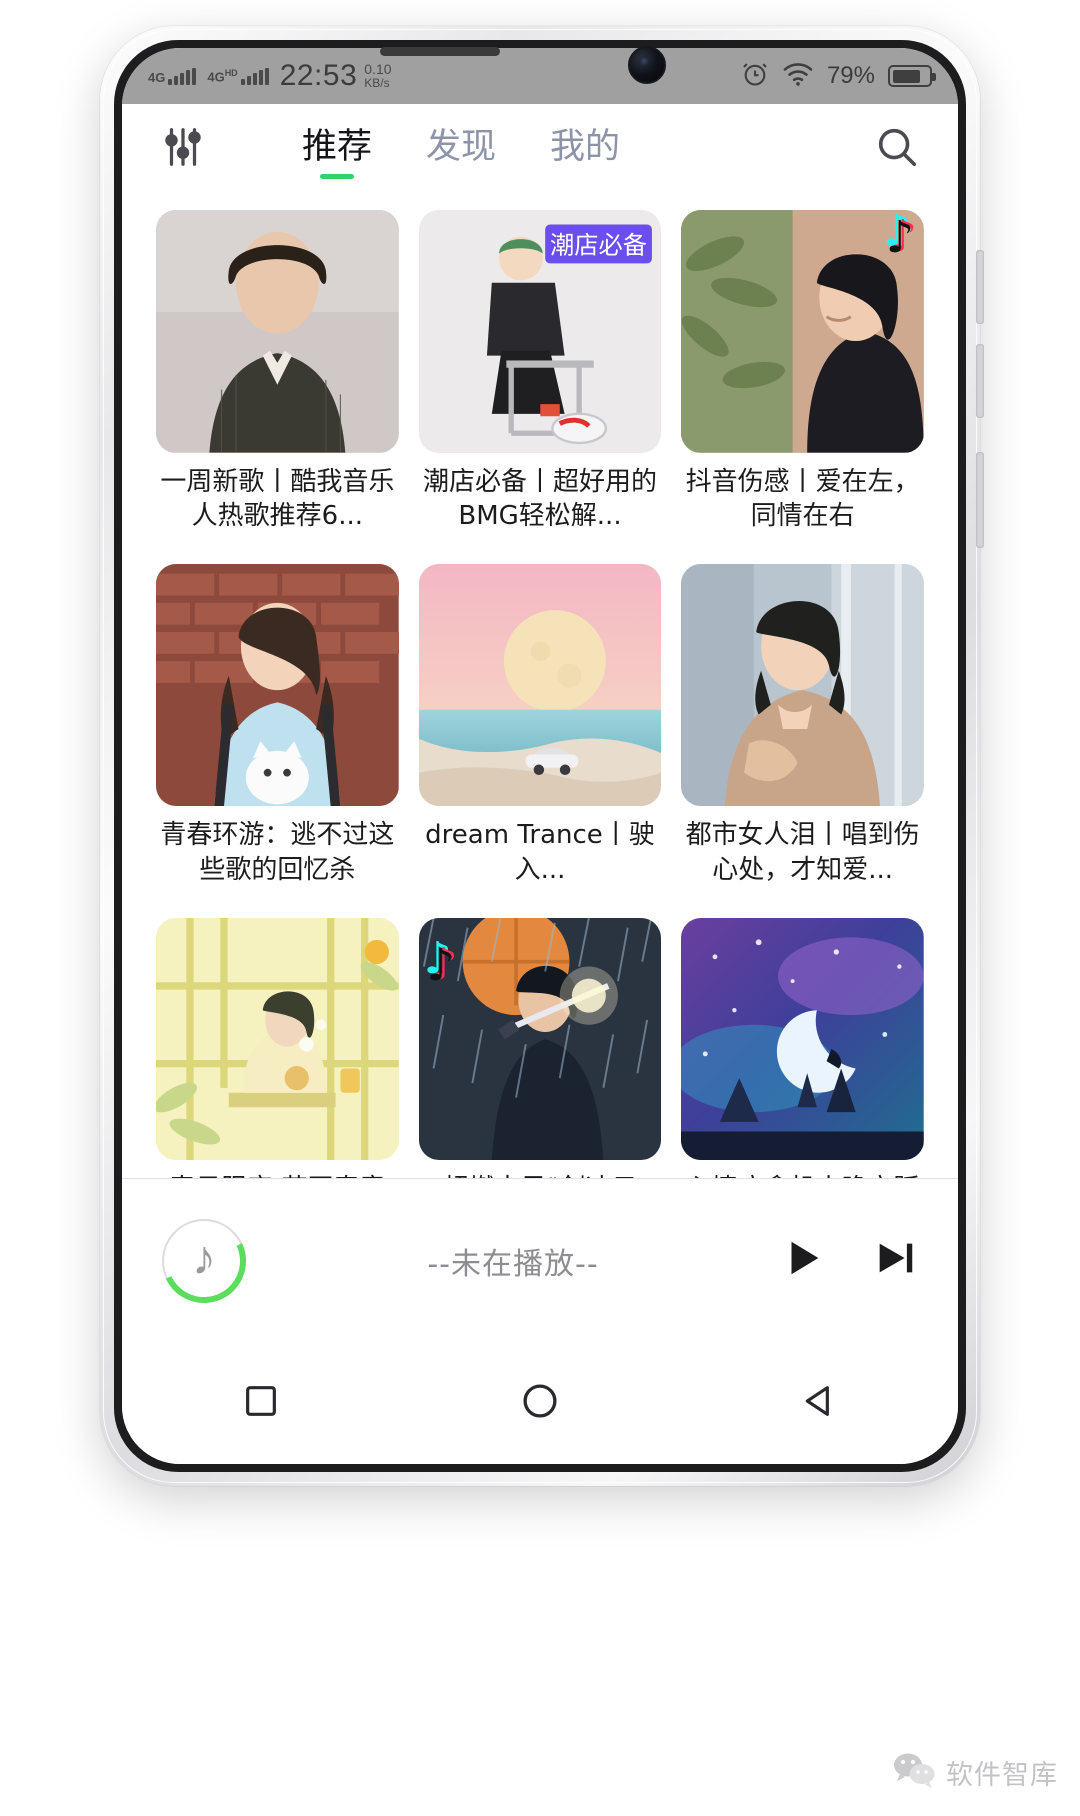 This screenshot has height=1816, width=1080. I want to click on illustration-moon-car-desert-art, so click(540, 685).